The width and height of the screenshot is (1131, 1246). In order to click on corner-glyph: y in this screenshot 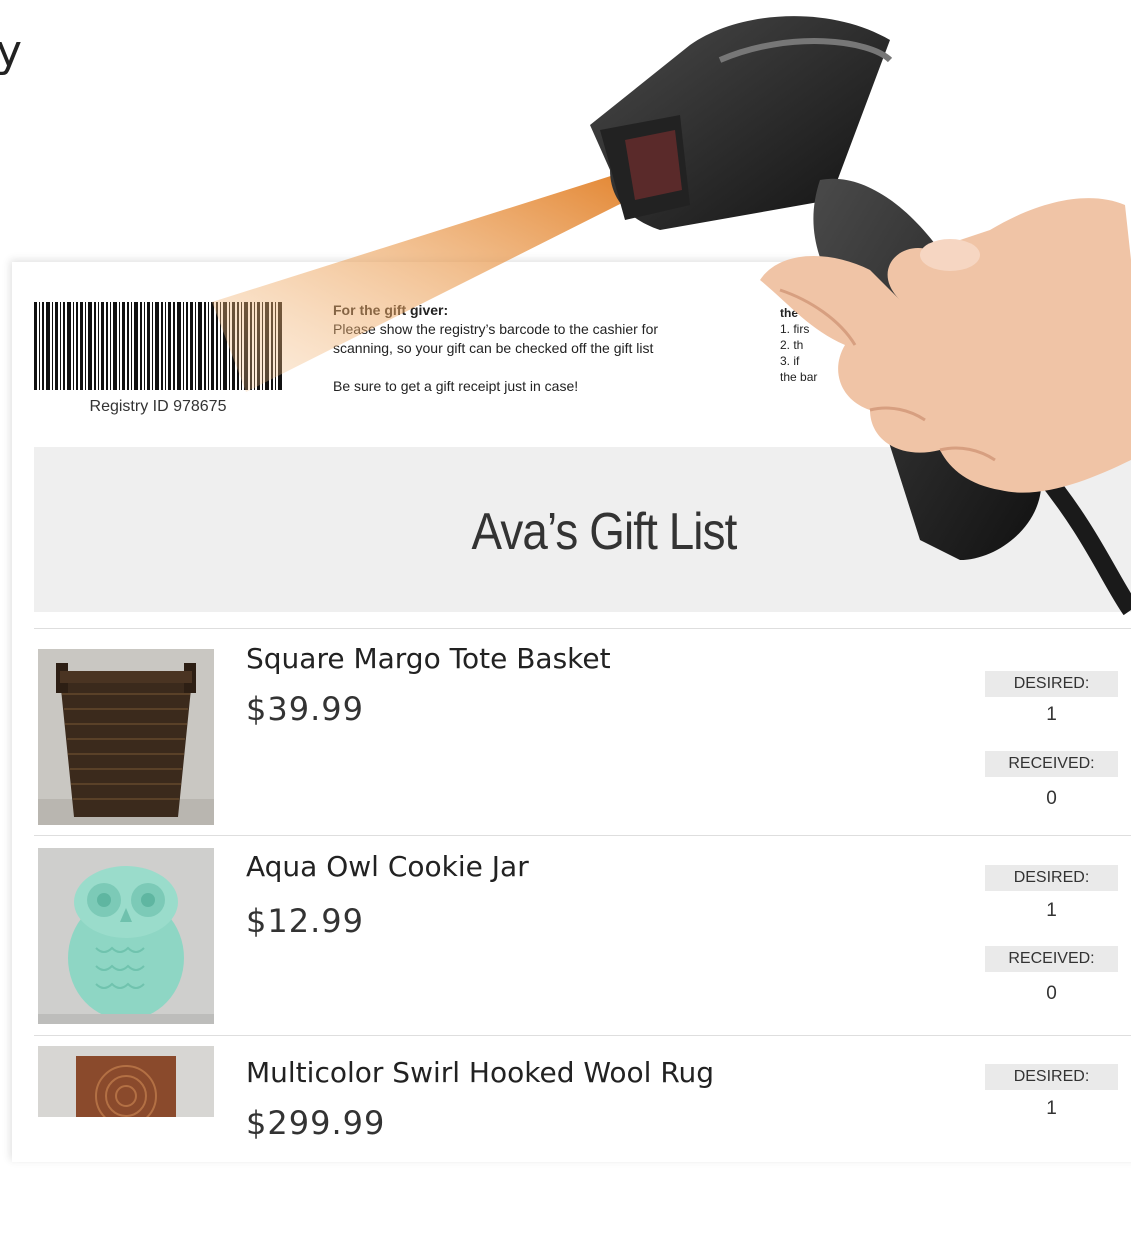, I will do `click(11, 51)`.